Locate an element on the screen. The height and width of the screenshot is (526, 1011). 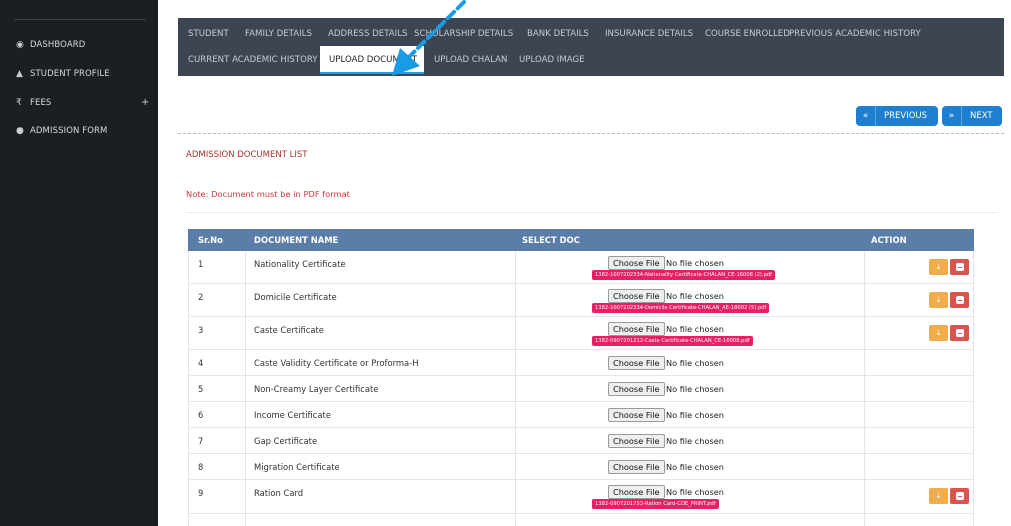
document-name: Domicile Certificate is located at coordinates (295, 297).